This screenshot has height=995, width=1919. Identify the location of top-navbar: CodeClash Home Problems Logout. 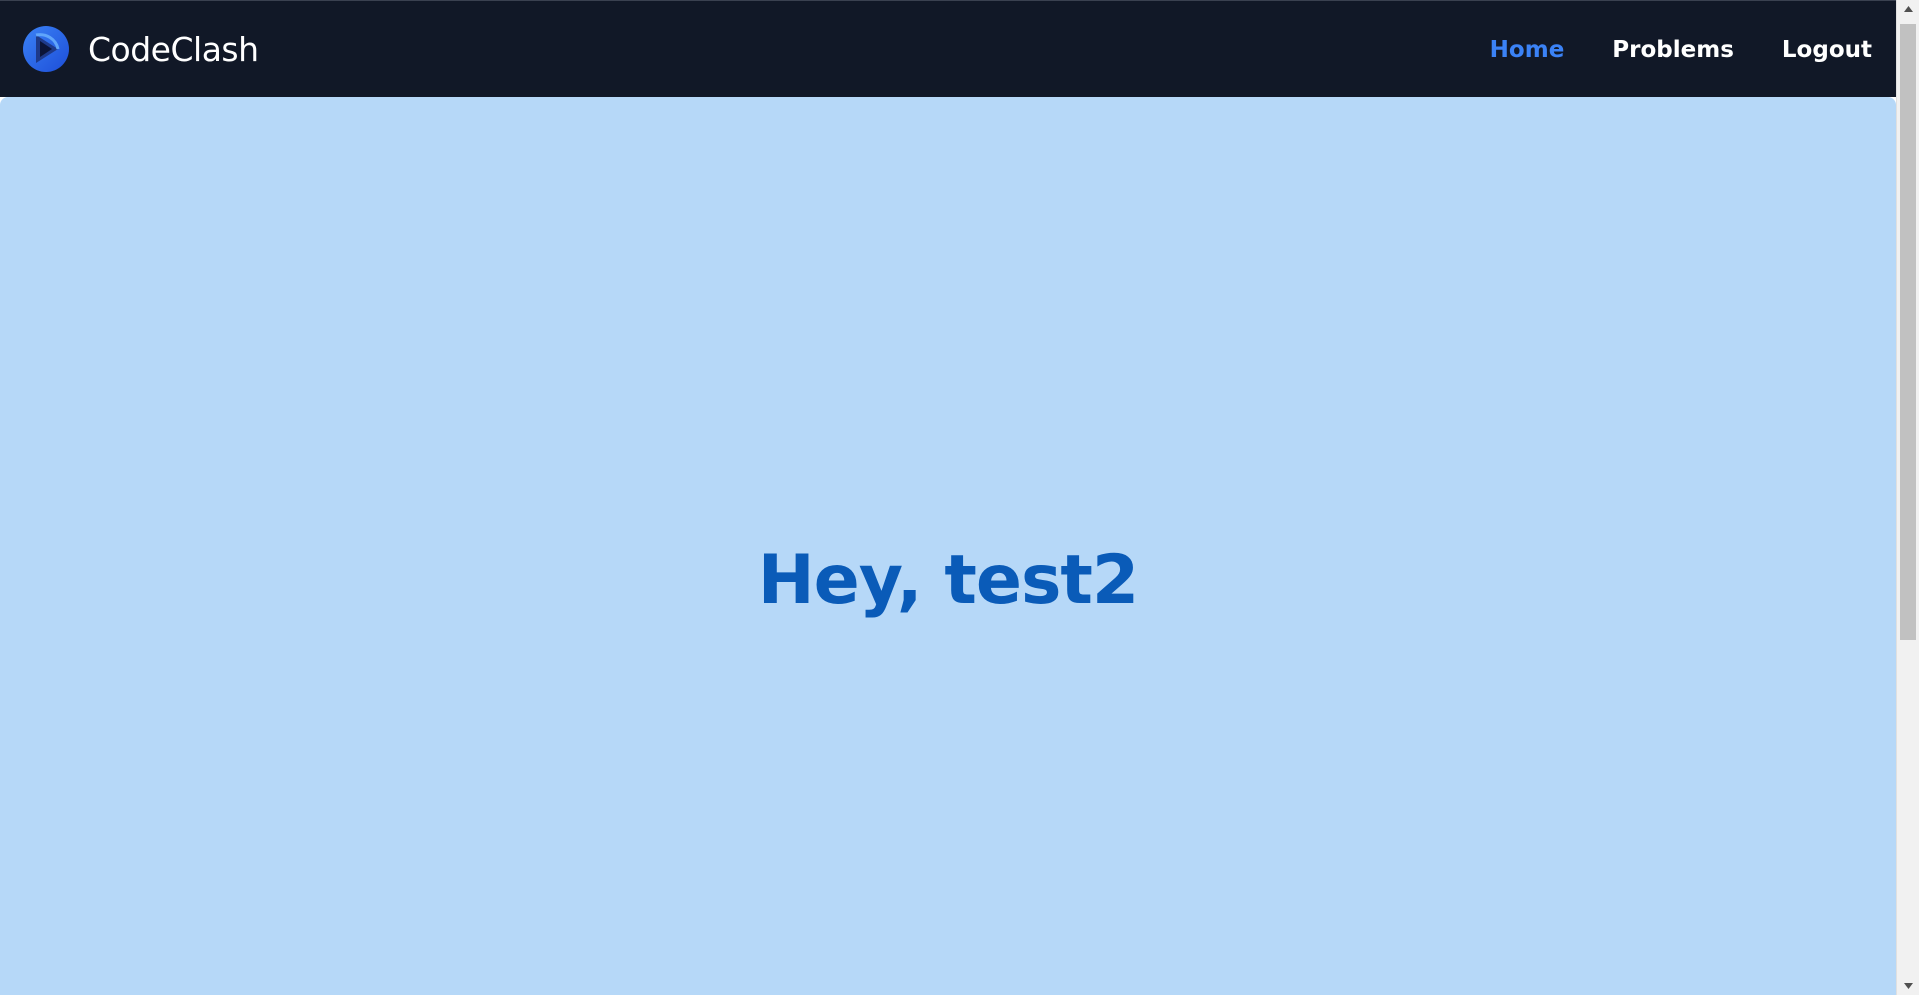
(948, 48).